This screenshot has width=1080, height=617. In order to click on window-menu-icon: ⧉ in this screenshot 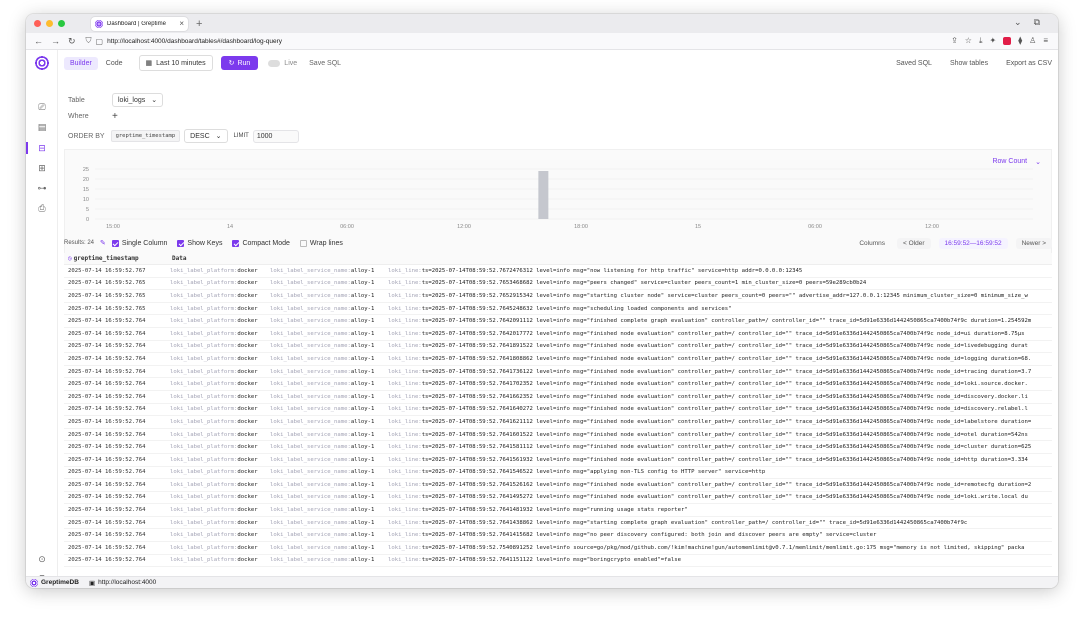, I will do `click(1037, 22)`.